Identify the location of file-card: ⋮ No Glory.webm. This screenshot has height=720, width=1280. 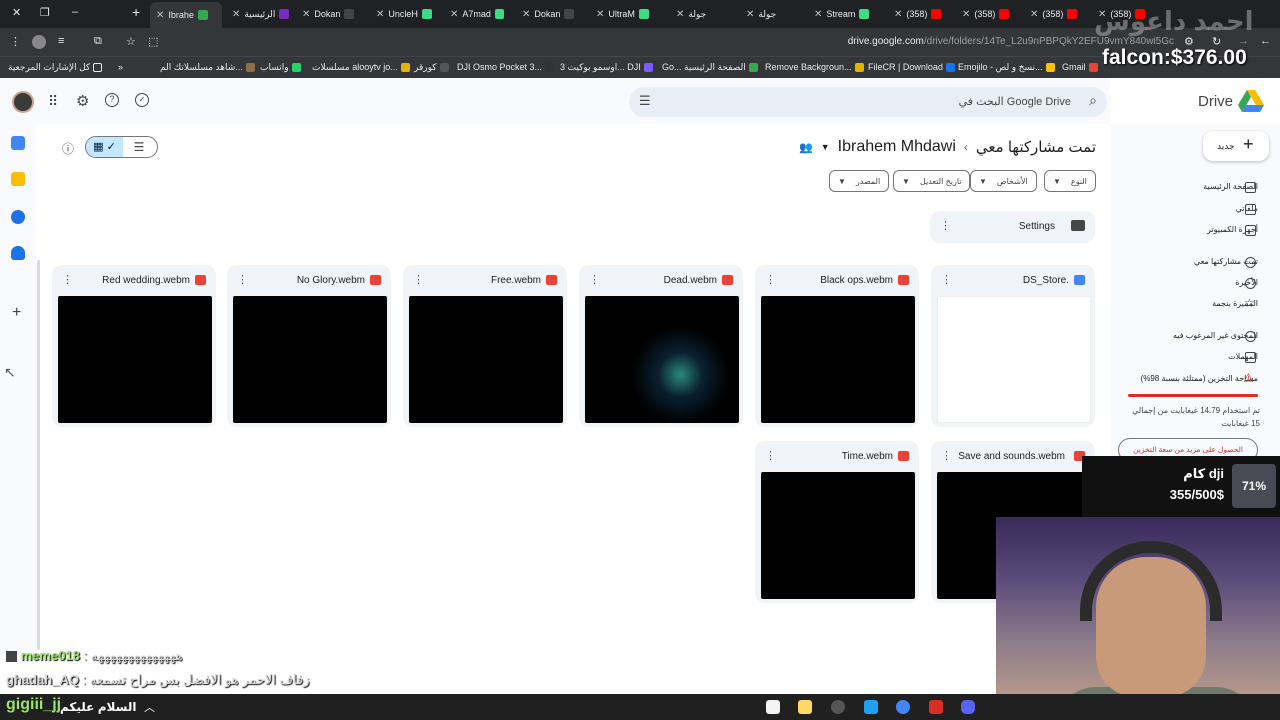
(309, 346).